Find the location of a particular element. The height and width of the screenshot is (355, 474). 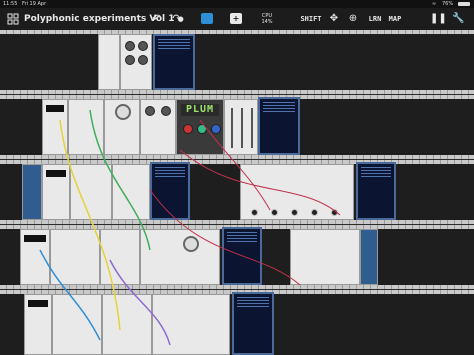

status-battery: 76% is located at coordinates (448, 4).